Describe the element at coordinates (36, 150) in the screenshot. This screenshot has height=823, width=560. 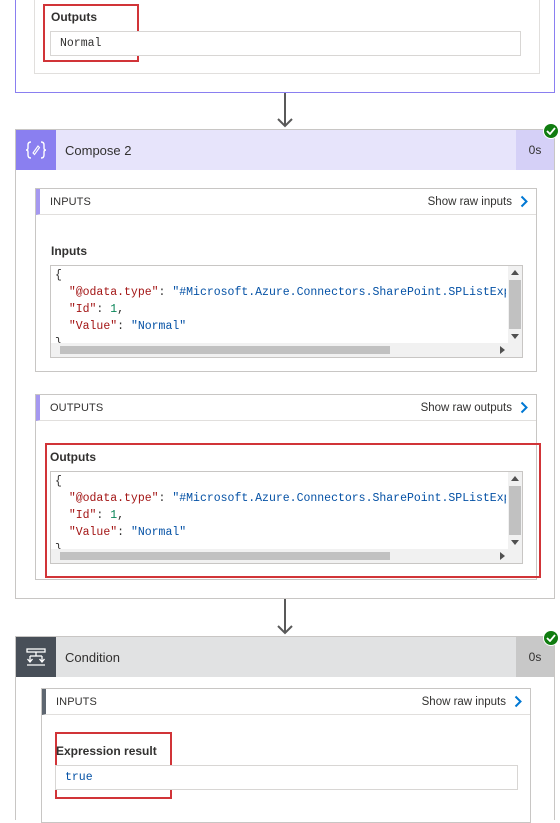
I see `compose-braces-icon` at that location.